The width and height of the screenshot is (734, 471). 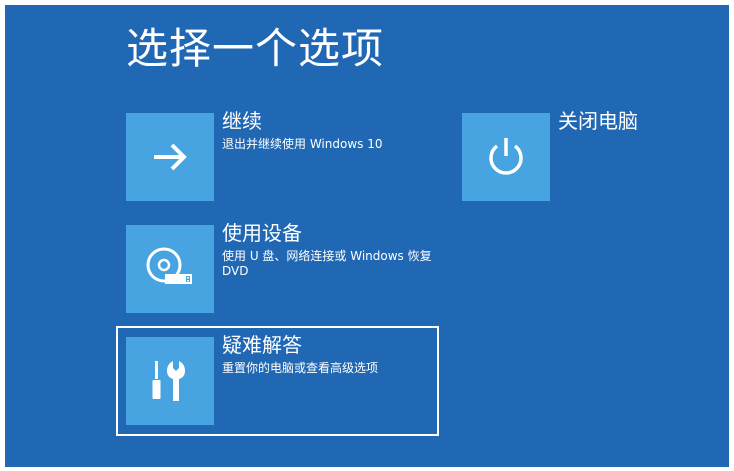 I want to click on disc-usb-icon, so click(x=169, y=265).